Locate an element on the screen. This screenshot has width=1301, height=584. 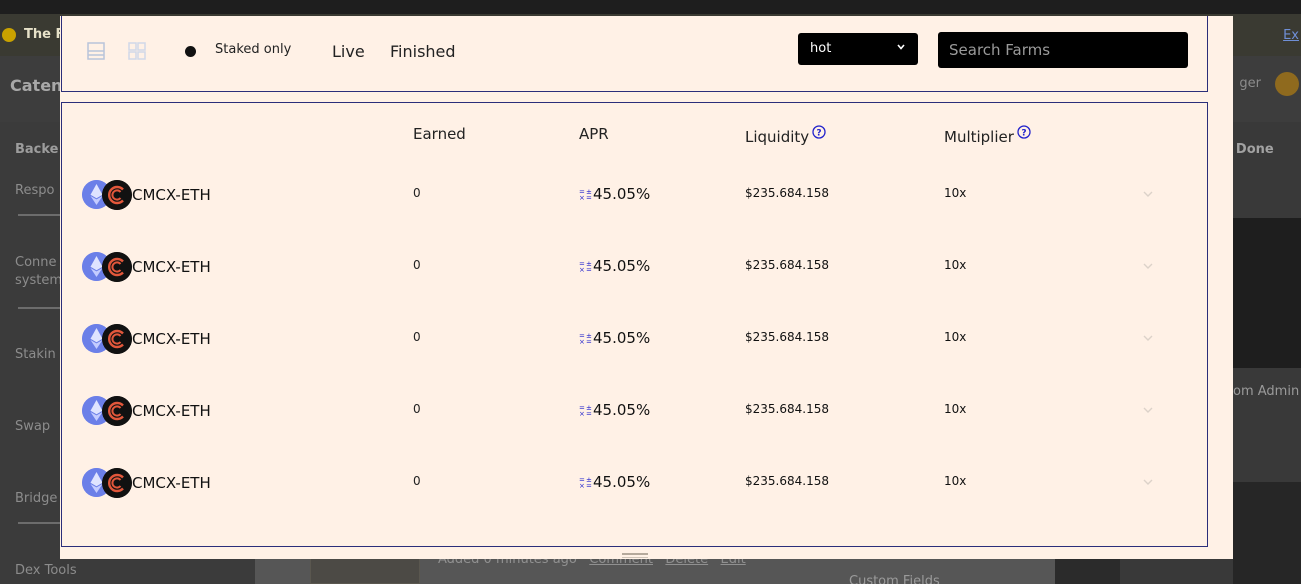
table-divider is located at coordinates (634, 102).